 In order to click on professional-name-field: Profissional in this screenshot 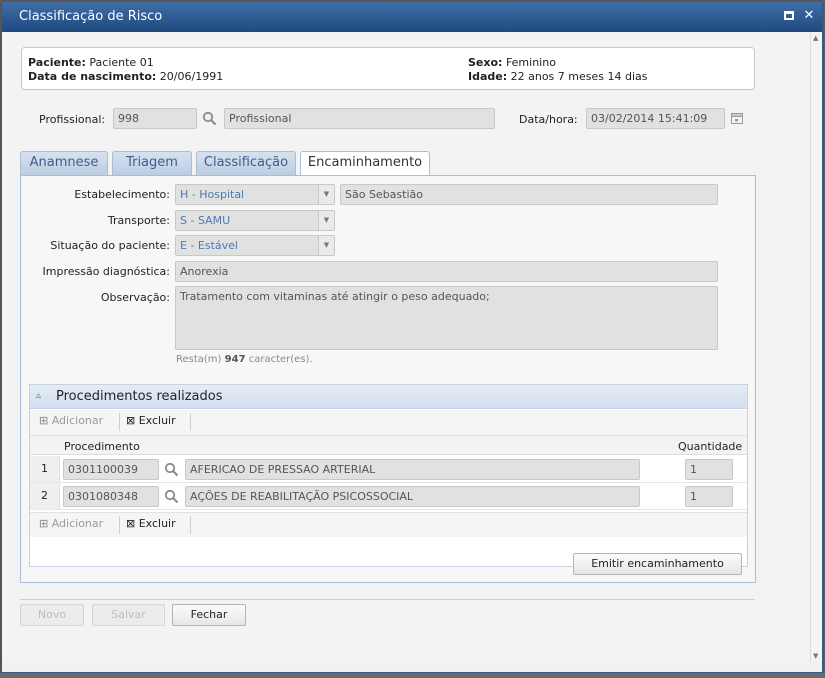, I will do `click(359, 118)`.